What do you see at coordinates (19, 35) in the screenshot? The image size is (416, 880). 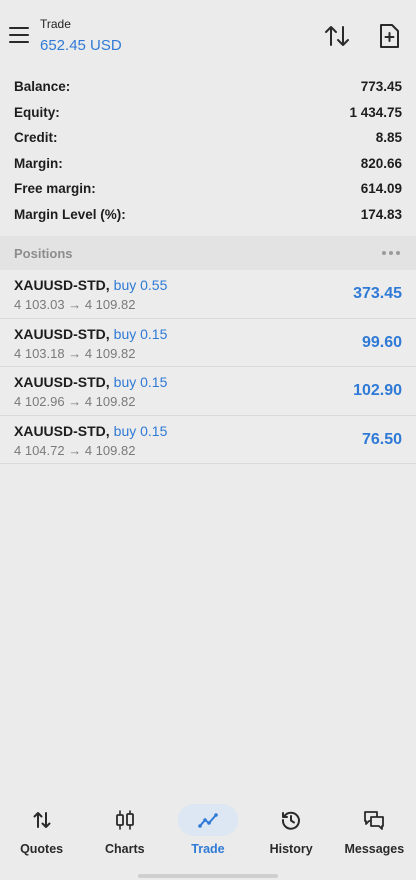 I see `menu-icon` at bounding box center [19, 35].